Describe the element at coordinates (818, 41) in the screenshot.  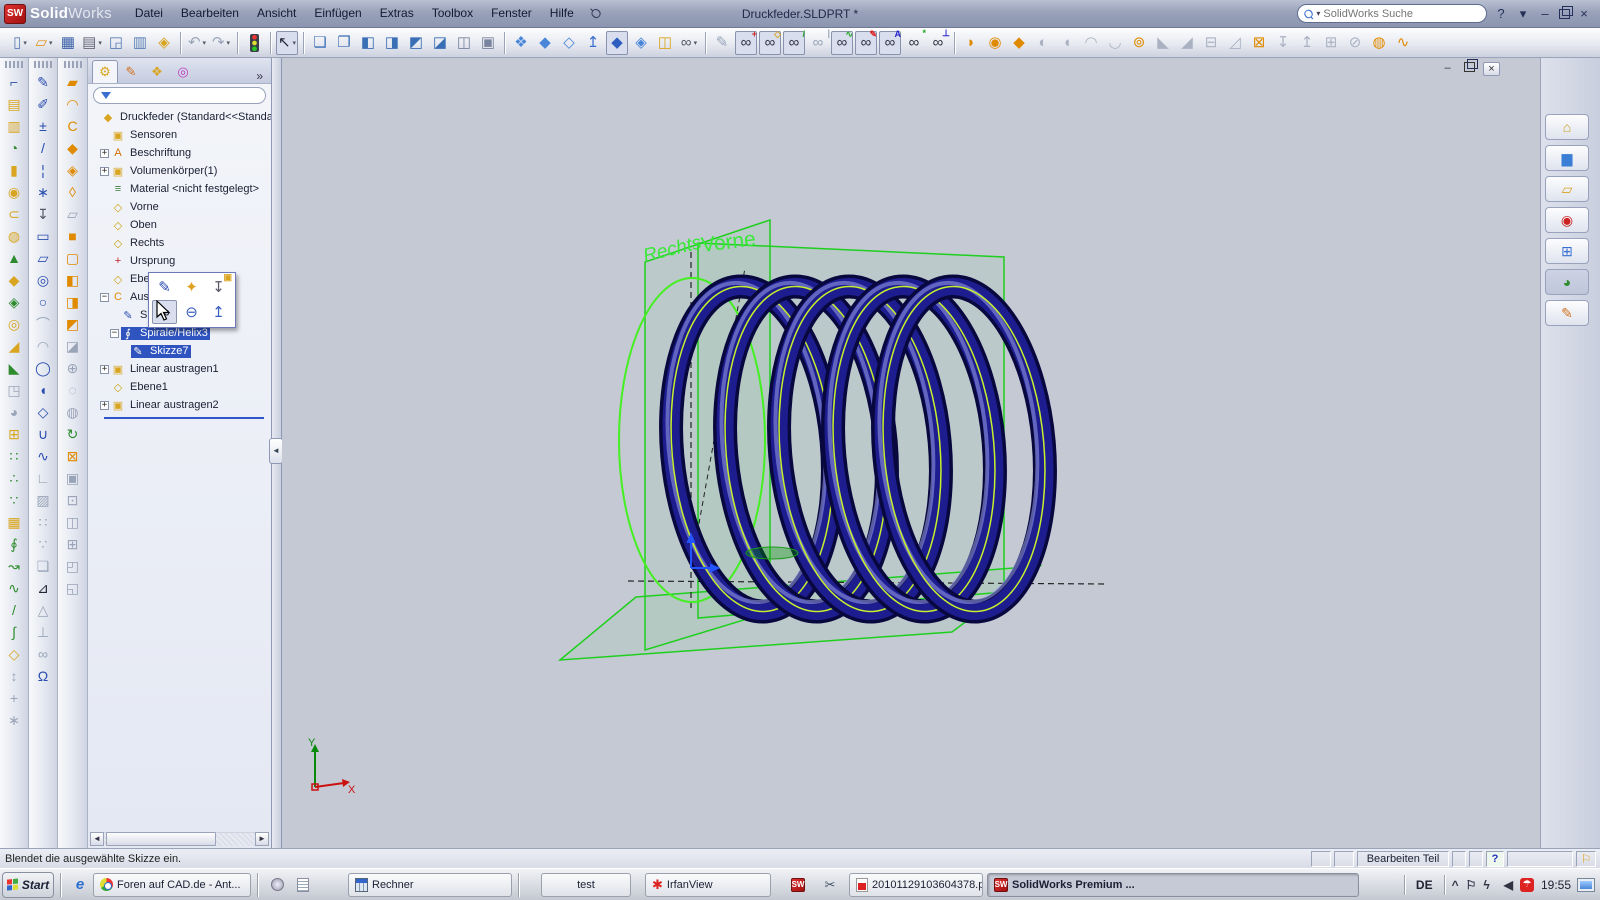
I see `hide-show-dimensions-icon: ∞ |` at that location.